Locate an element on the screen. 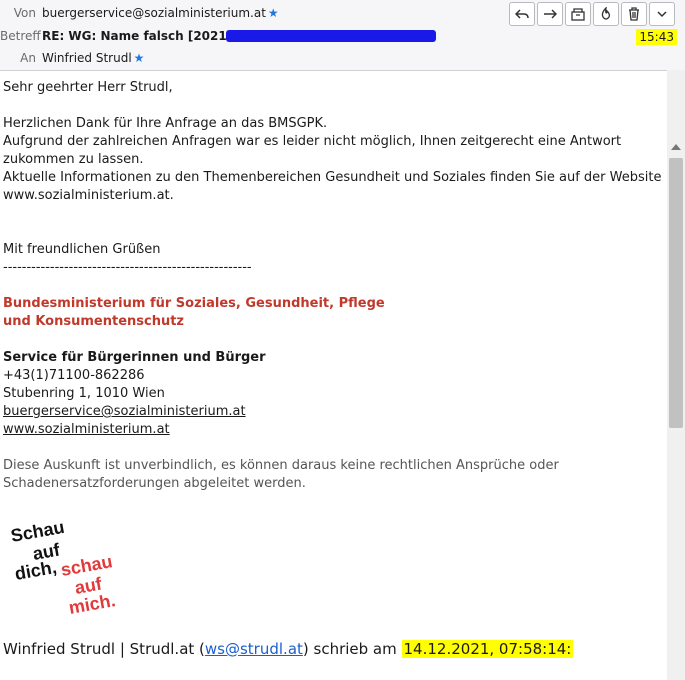 The height and width of the screenshot is (680, 685). reply-icon is located at coordinates (522, 14).